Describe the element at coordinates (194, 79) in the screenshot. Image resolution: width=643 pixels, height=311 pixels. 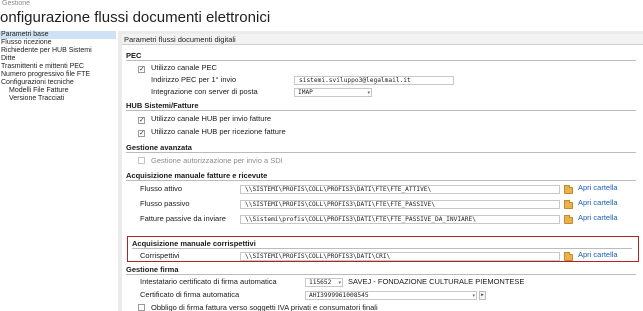
I see `pec-address-label: Indirizzo PEC per 1° invio` at that location.